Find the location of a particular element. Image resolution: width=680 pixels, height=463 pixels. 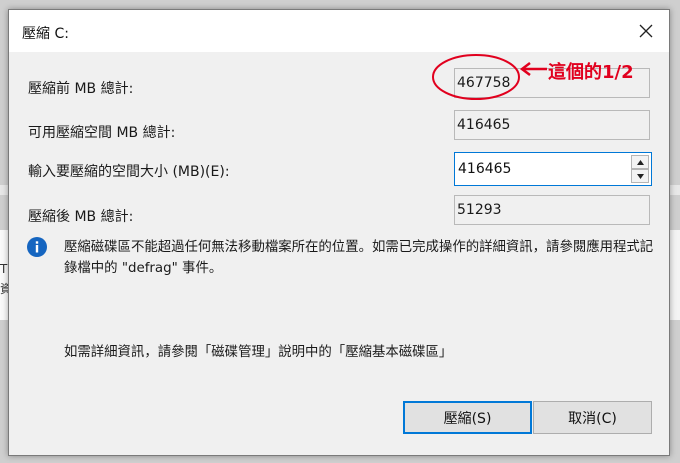

chevron-up-icon is located at coordinates (640, 162).